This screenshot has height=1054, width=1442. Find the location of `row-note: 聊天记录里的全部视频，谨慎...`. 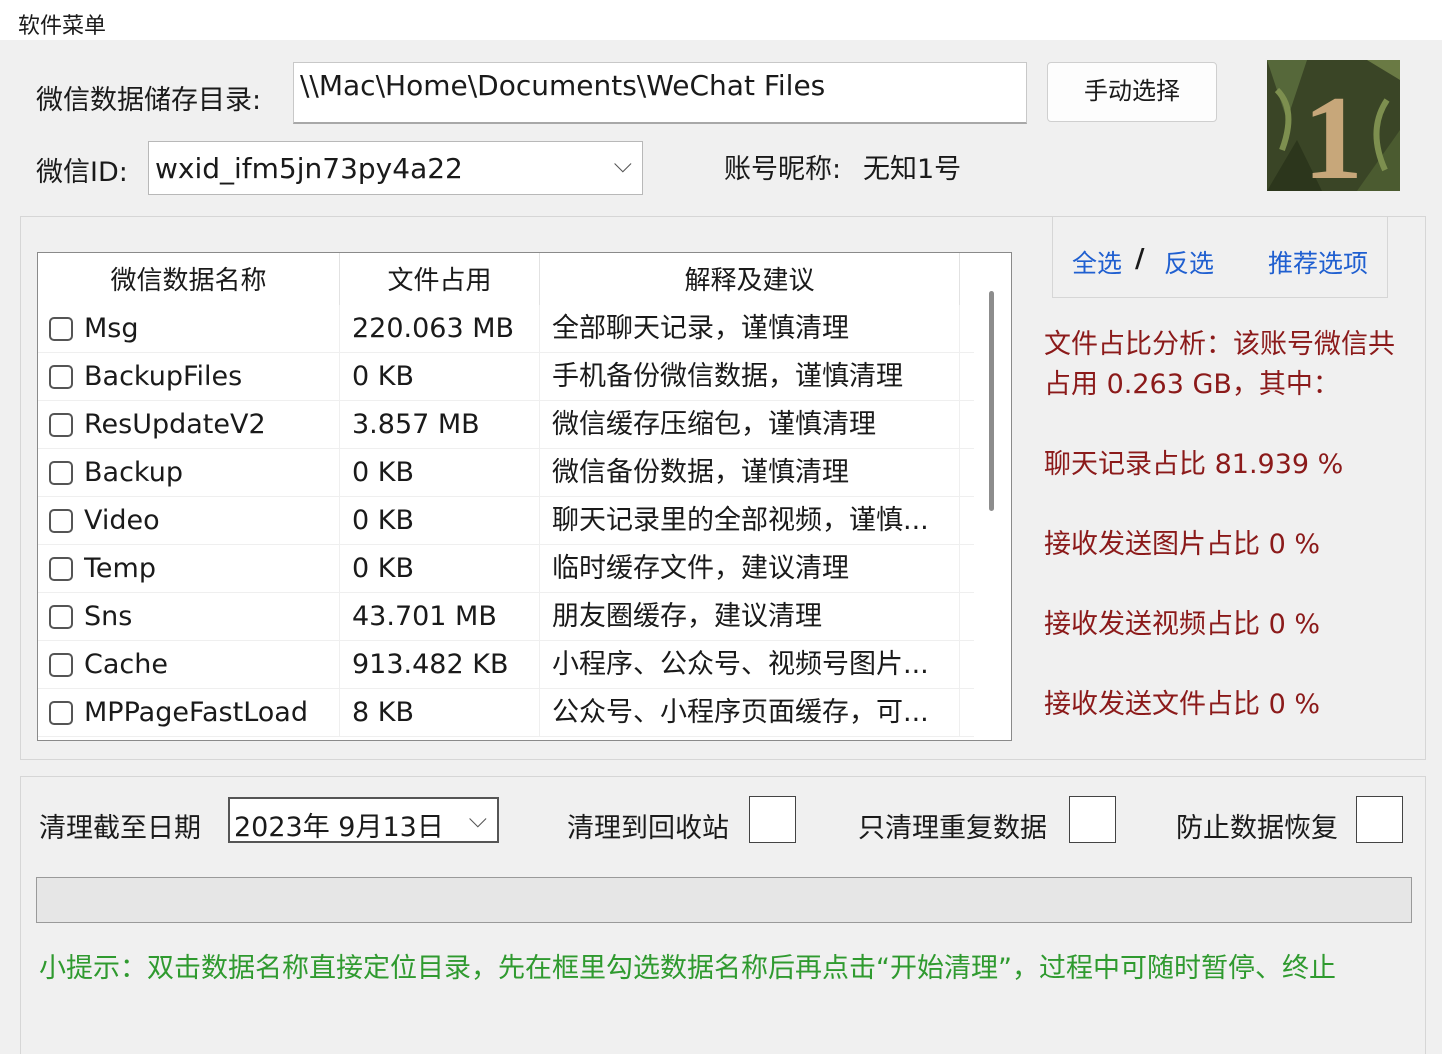

row-note: 聊天记录里的全部视频，谨慎... is located at coordinates (756, 521).